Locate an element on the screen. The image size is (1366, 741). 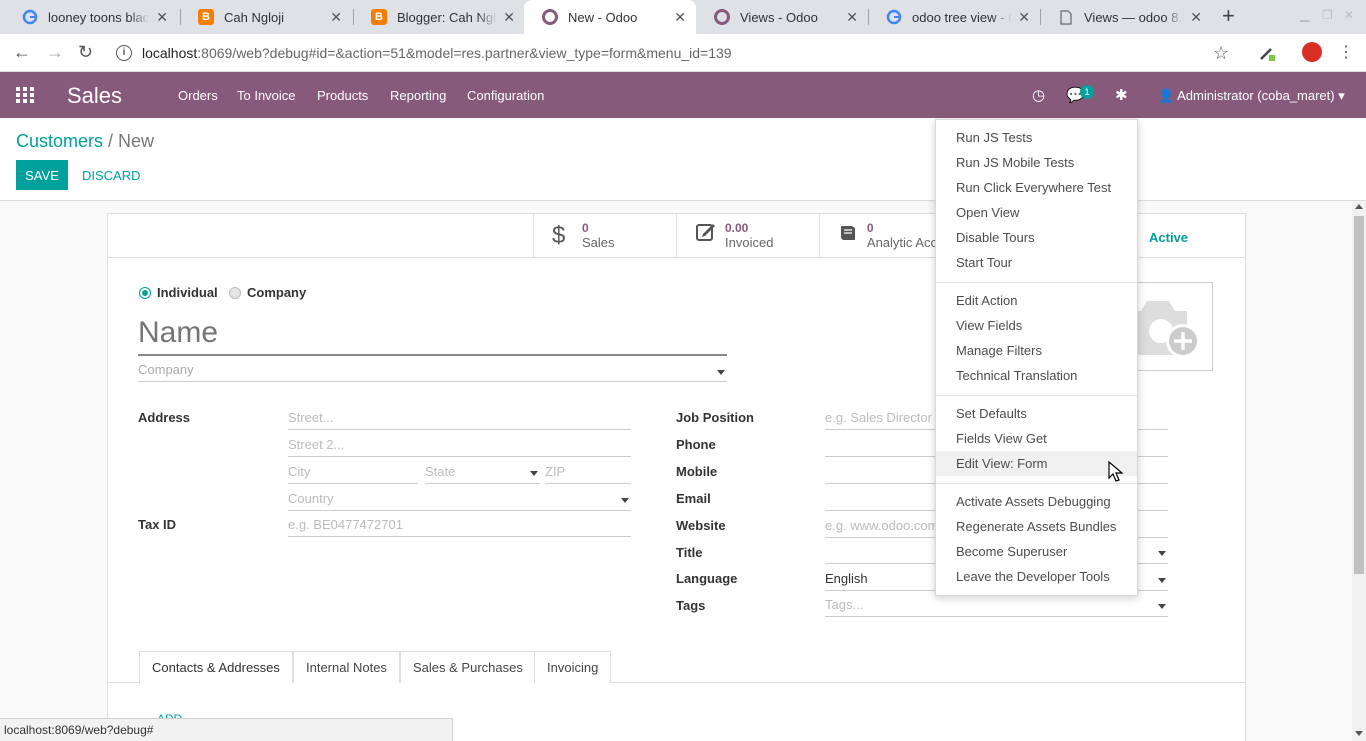
user-menu: 👤 Administrator (coba_maret) ▾ is located at coordinates (1251, 96).